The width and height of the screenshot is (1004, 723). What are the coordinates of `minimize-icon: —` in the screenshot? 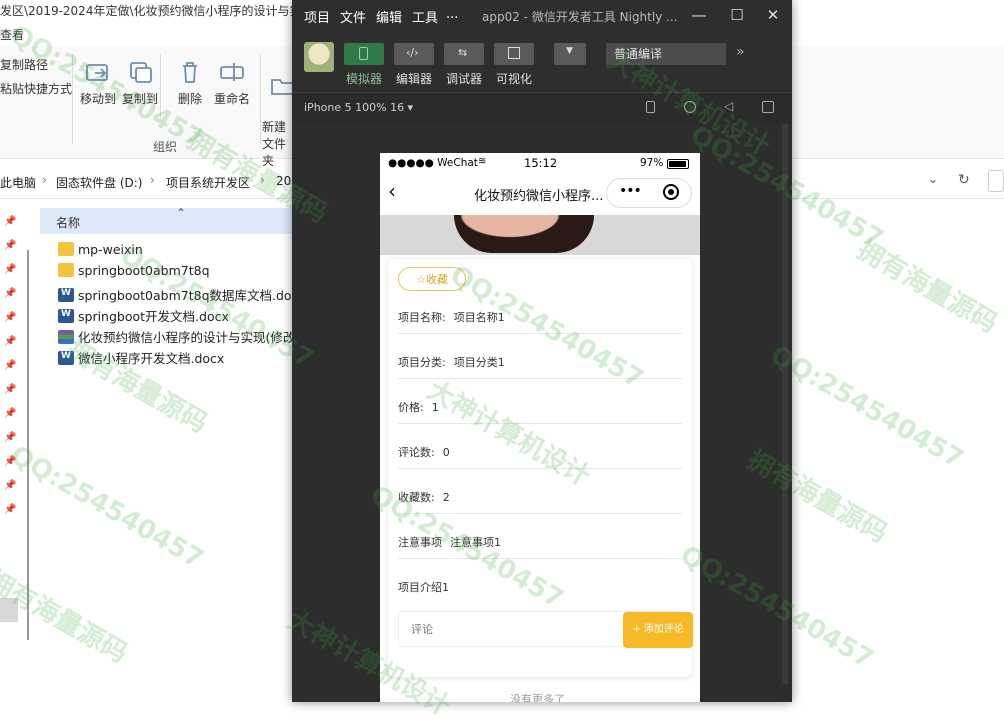 It's located at (699, 15).